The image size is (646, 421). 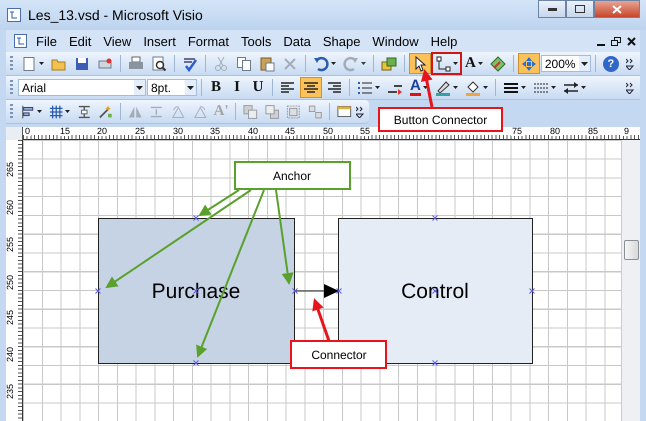 What do you see at coordinates (140, 131) in the screenshot?
I see `ruler-label: 25` at bounding box center [140, 131].